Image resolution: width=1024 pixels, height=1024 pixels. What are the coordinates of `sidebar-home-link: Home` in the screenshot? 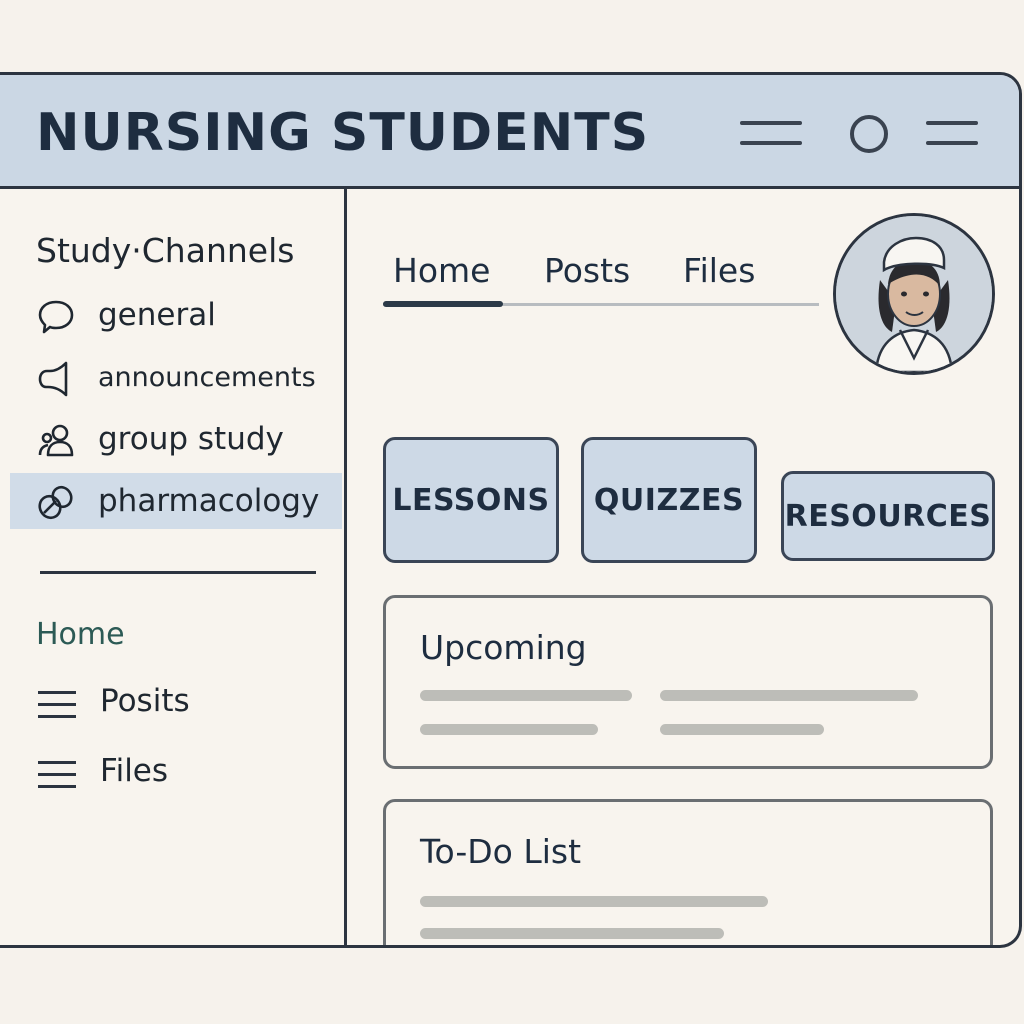 It's located at (80, 634).